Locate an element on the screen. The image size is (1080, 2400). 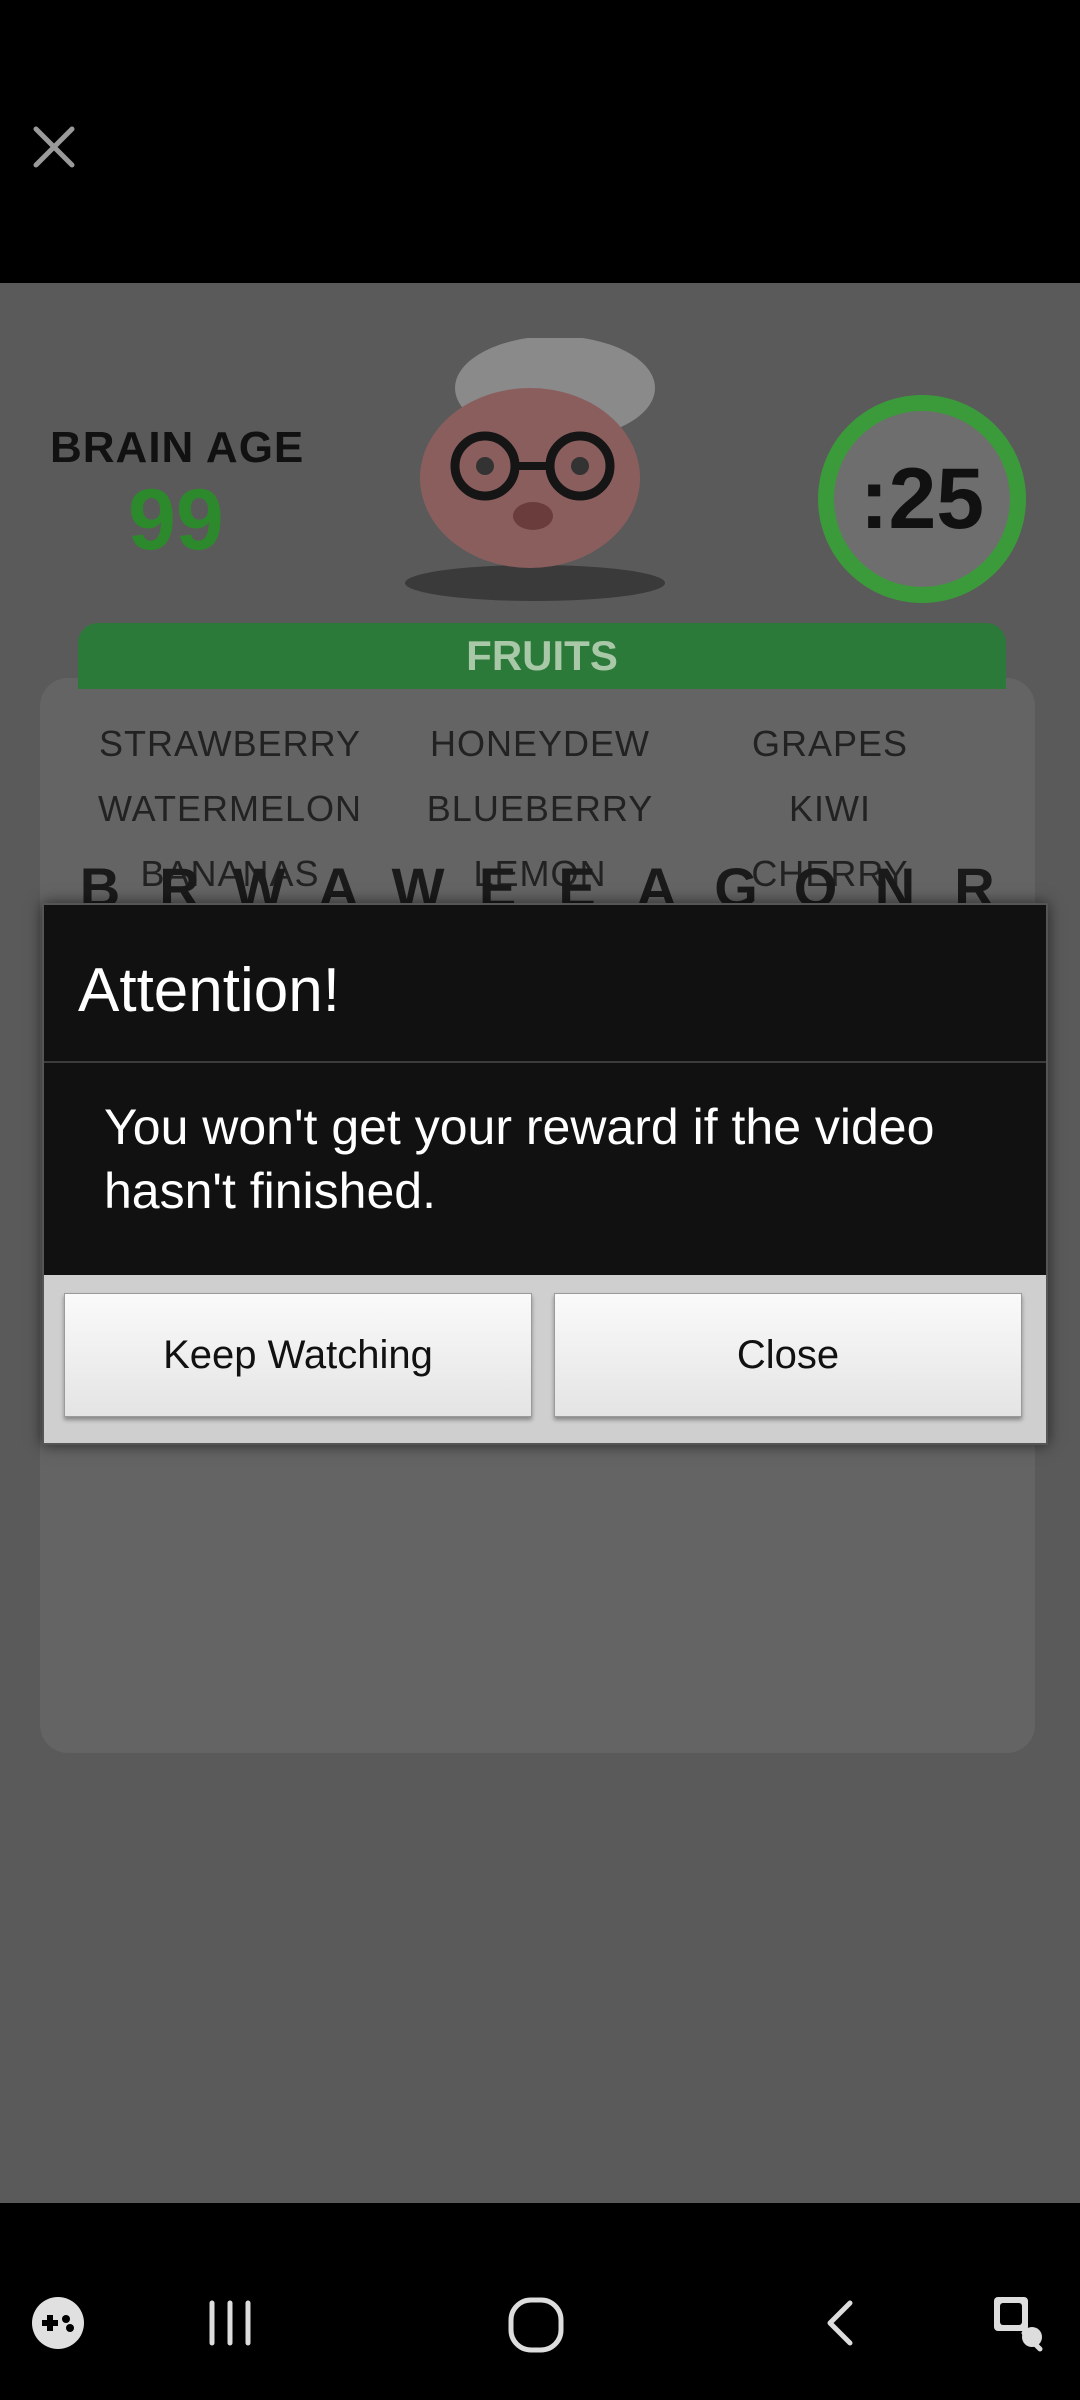
brain-age-value: 99 is located at coordinates (176, 520).